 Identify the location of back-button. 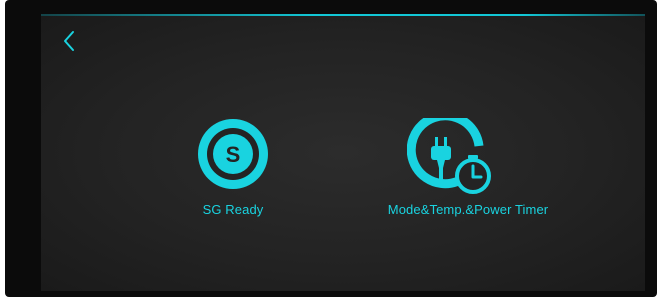
(71, 41).